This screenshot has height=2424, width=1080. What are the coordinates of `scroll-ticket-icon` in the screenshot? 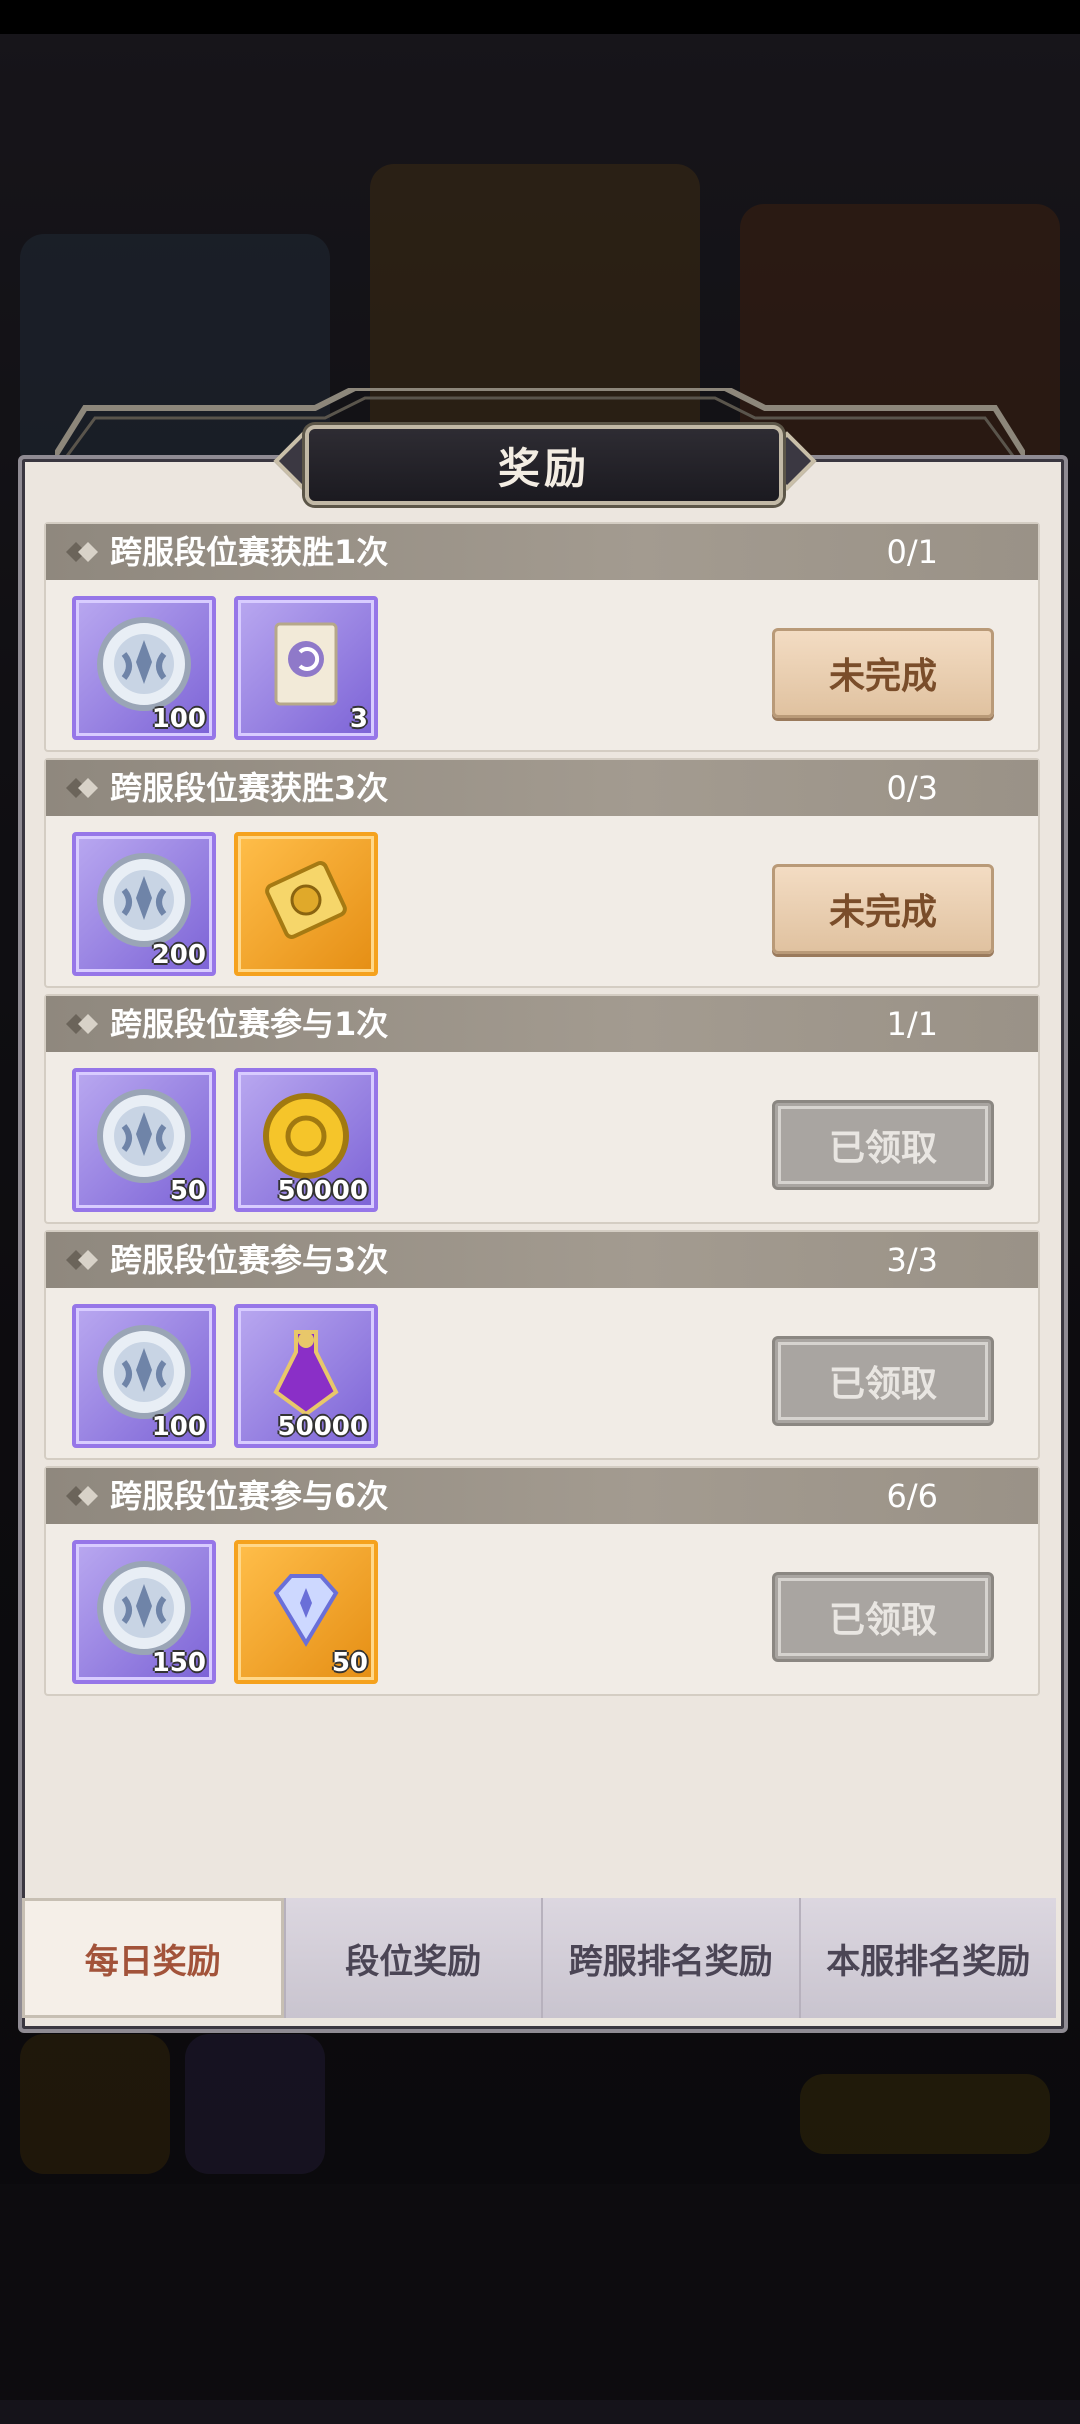 It's located at (306, 664).